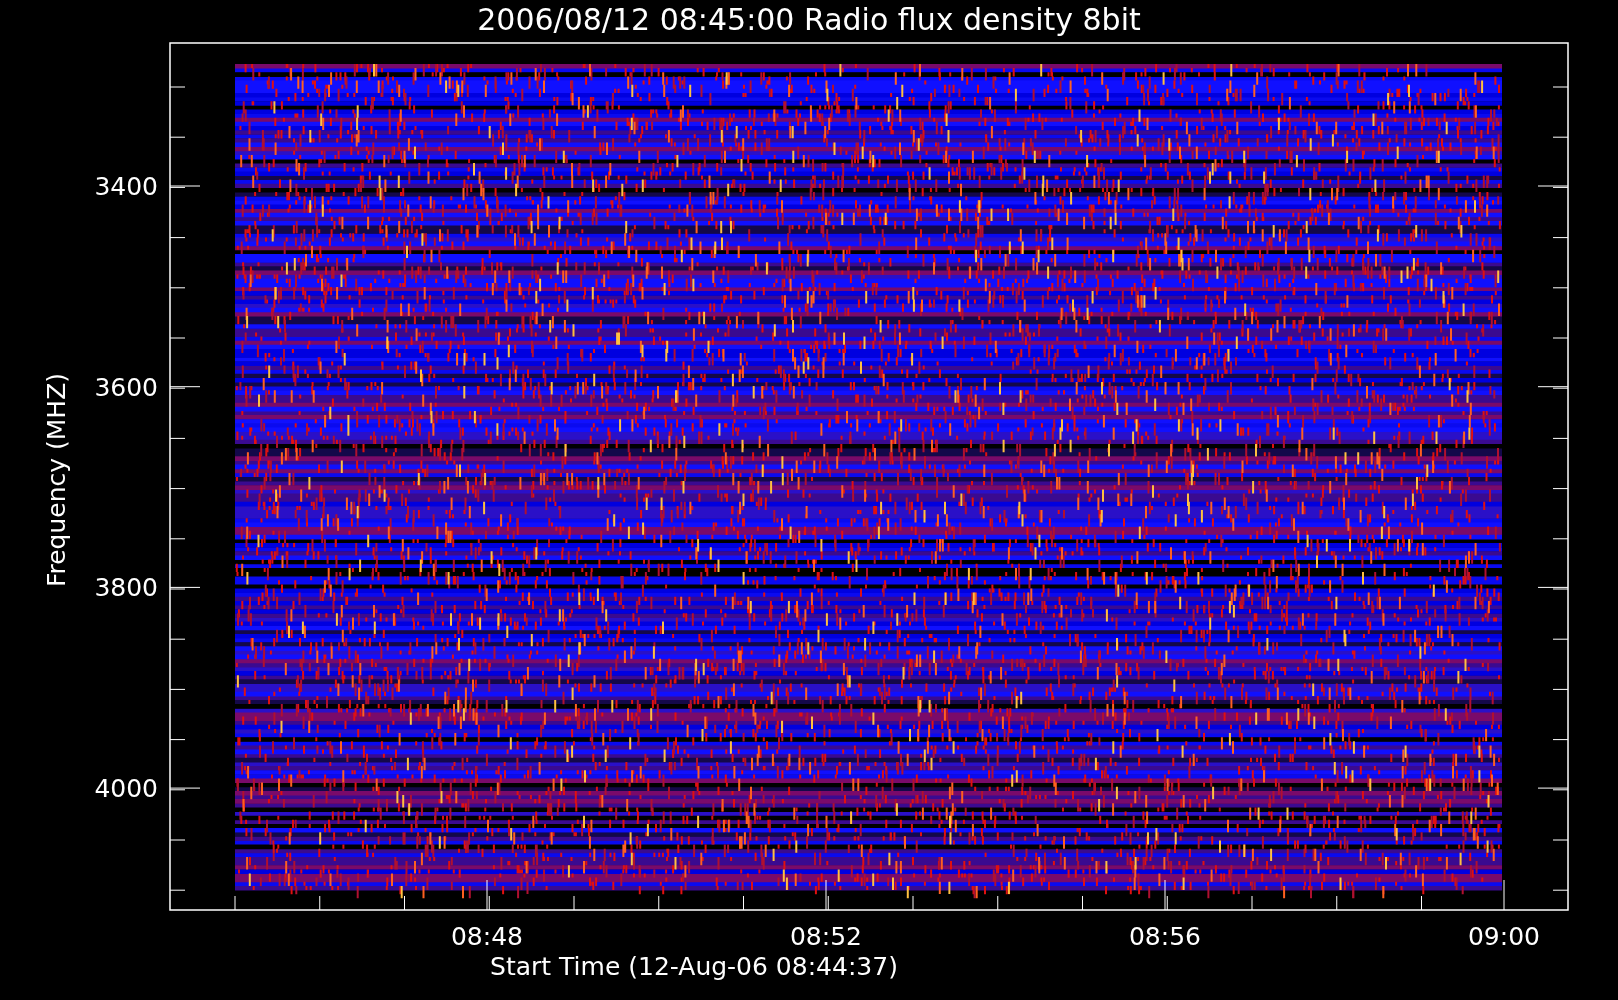 The image size is (1618, 1000). I want to click on y-tick-label: 3600, so click(126, 387).